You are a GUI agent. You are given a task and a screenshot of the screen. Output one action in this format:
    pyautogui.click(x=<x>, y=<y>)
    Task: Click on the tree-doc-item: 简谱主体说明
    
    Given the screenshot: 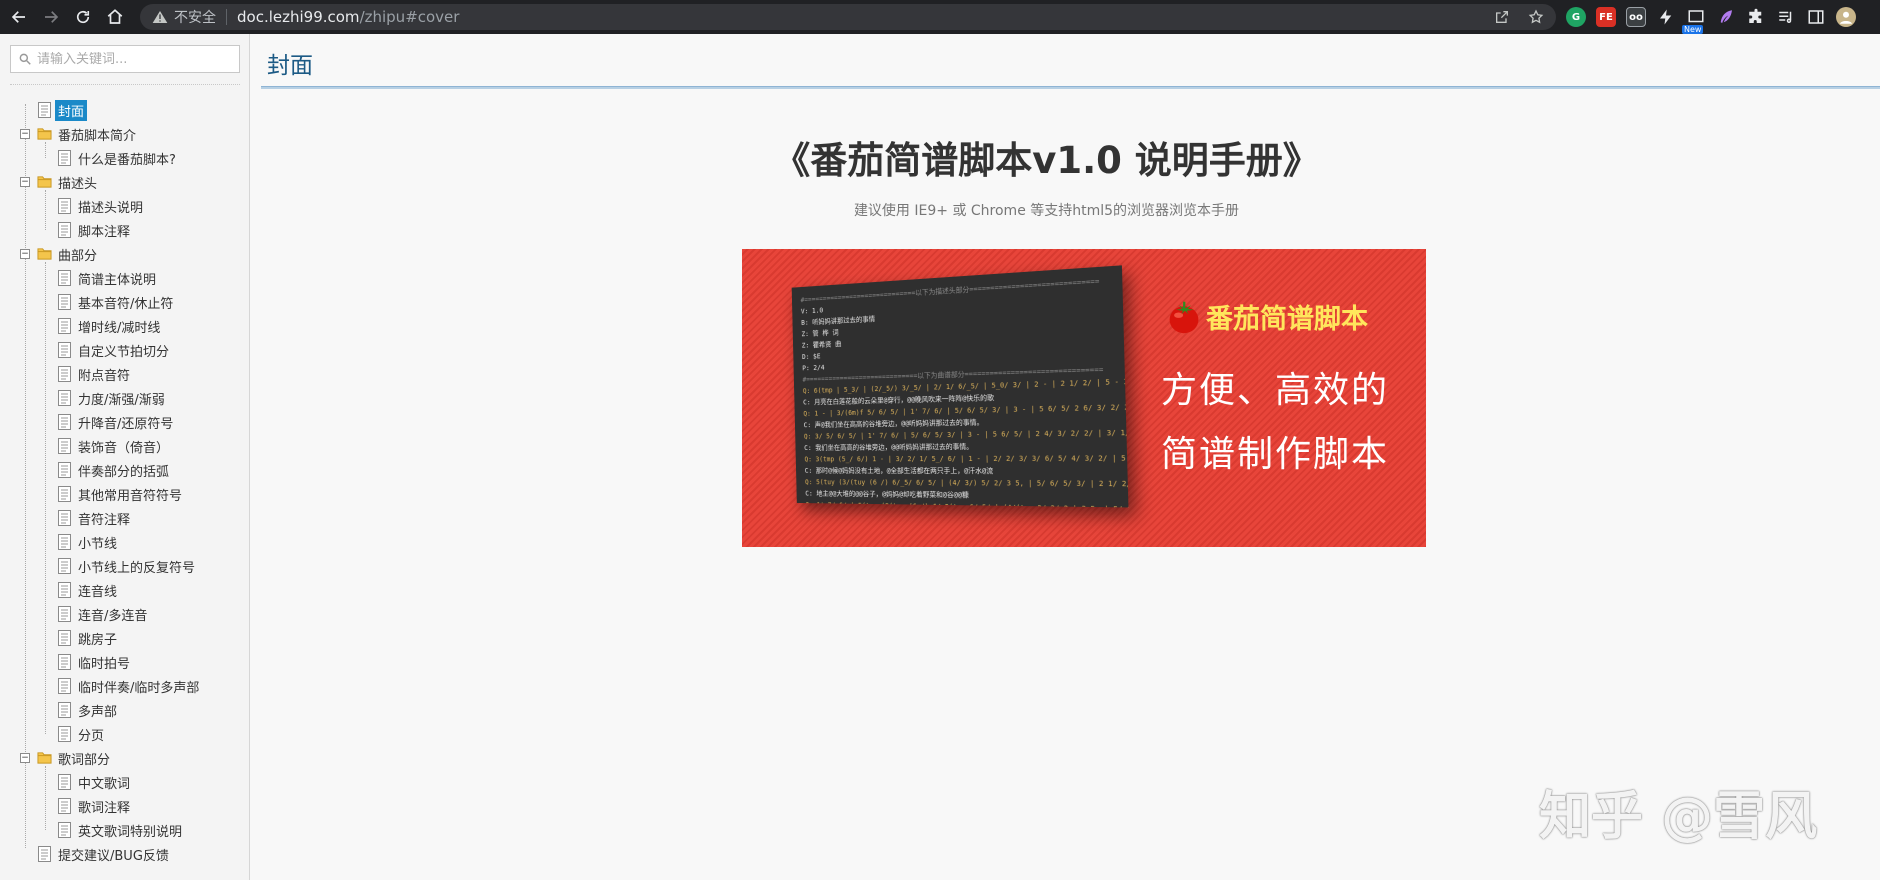 What is the action you would take?
    pyautogui.click(x=125, y=278)
    